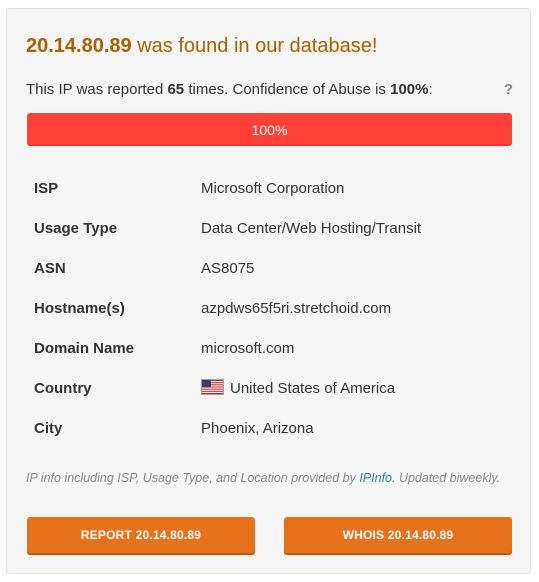  What do you see at coordinates (84, 348) in the screenshot?
I see `detail-key: Domain Name` at bounding box center [84, 348].